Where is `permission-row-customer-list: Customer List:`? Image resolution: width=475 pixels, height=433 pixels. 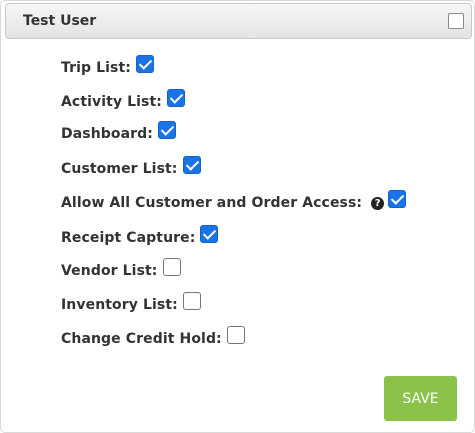 permission-row-customer-list: Customer List: is located at coordinates (131, 168).